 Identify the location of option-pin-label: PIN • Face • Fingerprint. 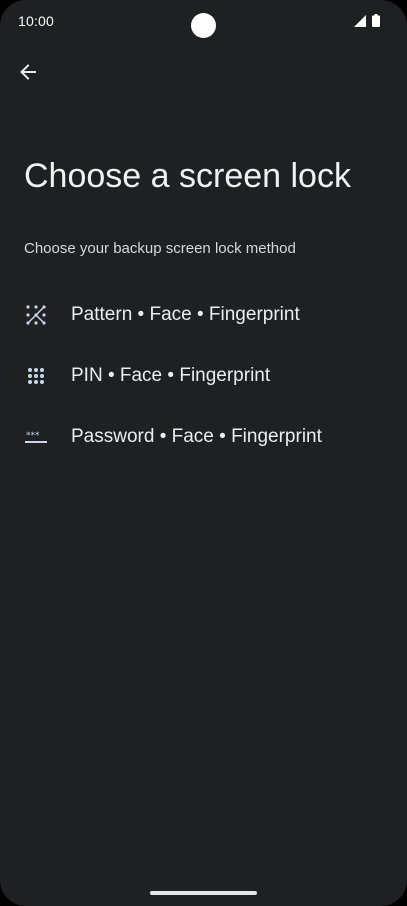
(171, 375).